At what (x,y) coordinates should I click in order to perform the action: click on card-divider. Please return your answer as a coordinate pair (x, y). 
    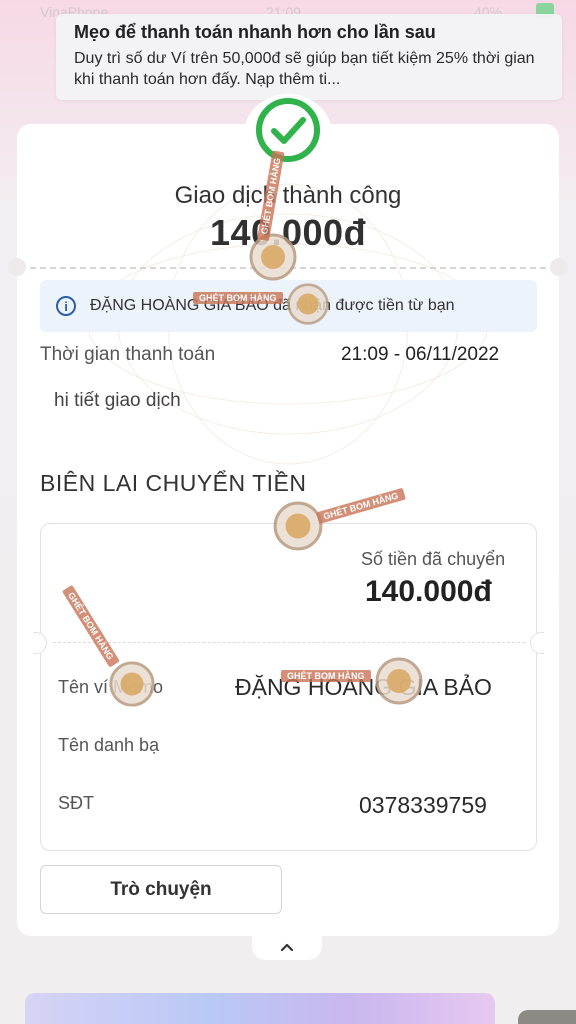
    Looking at the image, I should click on (288, 268).